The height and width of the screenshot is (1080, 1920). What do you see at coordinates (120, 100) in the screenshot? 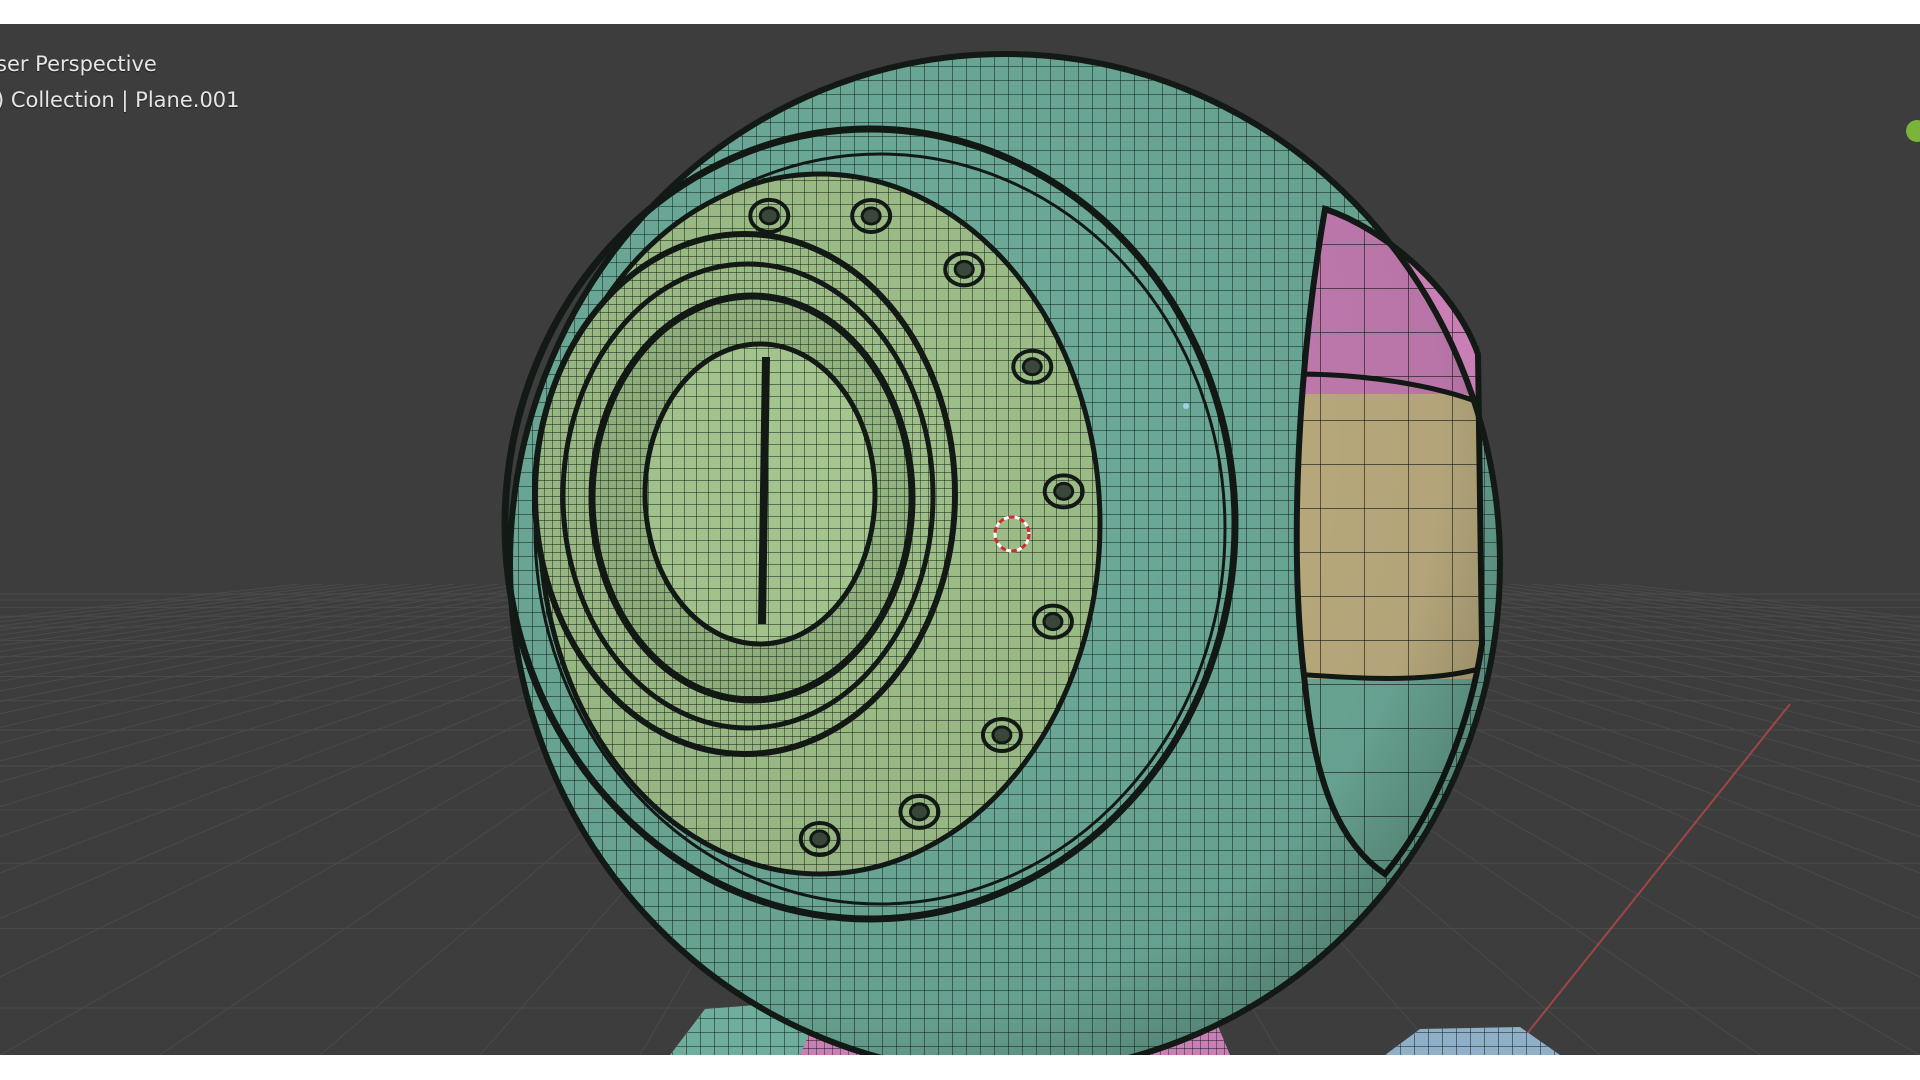
I see `active-object-label: ) Collection | Plane.001` at bounding box center [120, 100].